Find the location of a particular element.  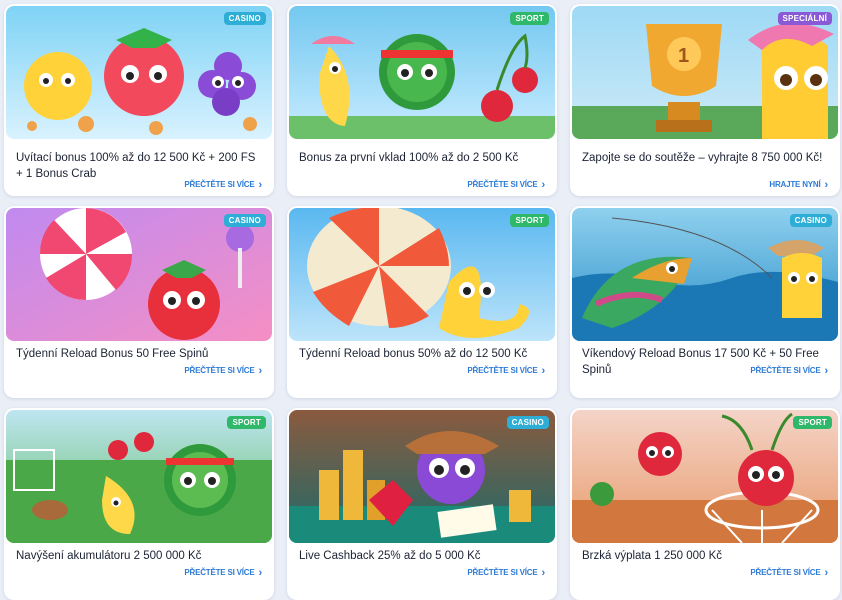

promo-image-candy: Casino is located at coordinates (139, 274).